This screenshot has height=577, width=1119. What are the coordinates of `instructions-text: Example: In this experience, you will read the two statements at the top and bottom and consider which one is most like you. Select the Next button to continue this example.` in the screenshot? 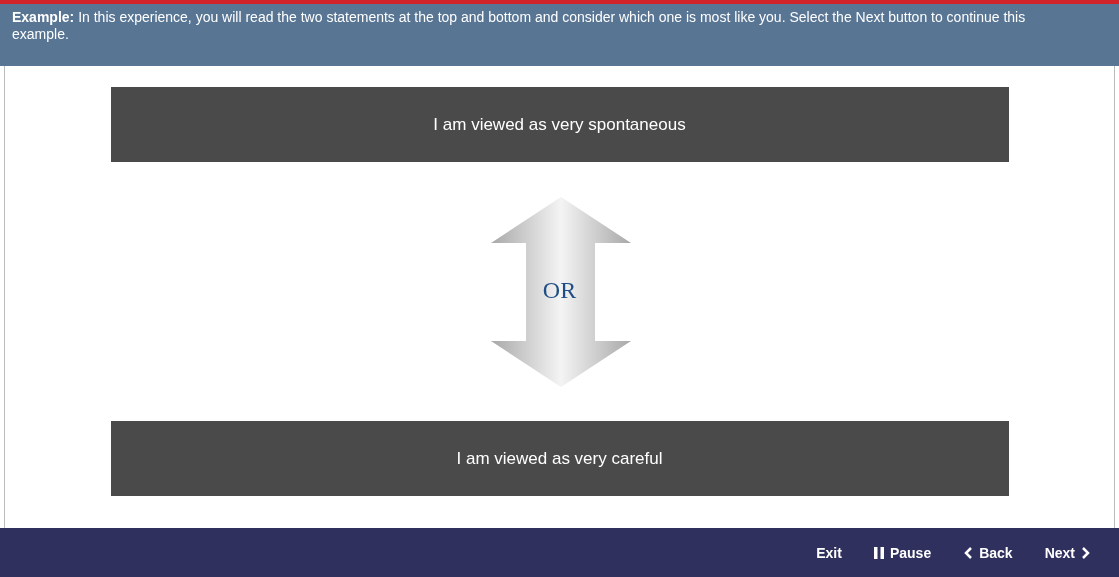 It's located at (559, 35).